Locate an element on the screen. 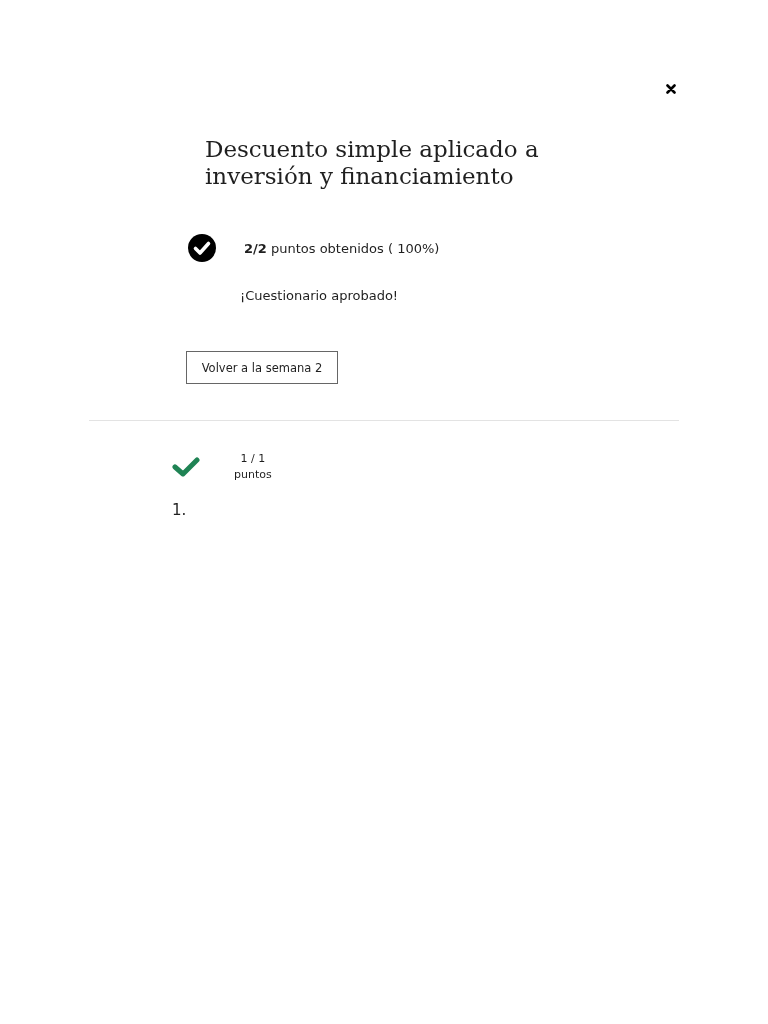  pass-message: ¡Cuestionario aprobado! is located at coordinates (320, 295).